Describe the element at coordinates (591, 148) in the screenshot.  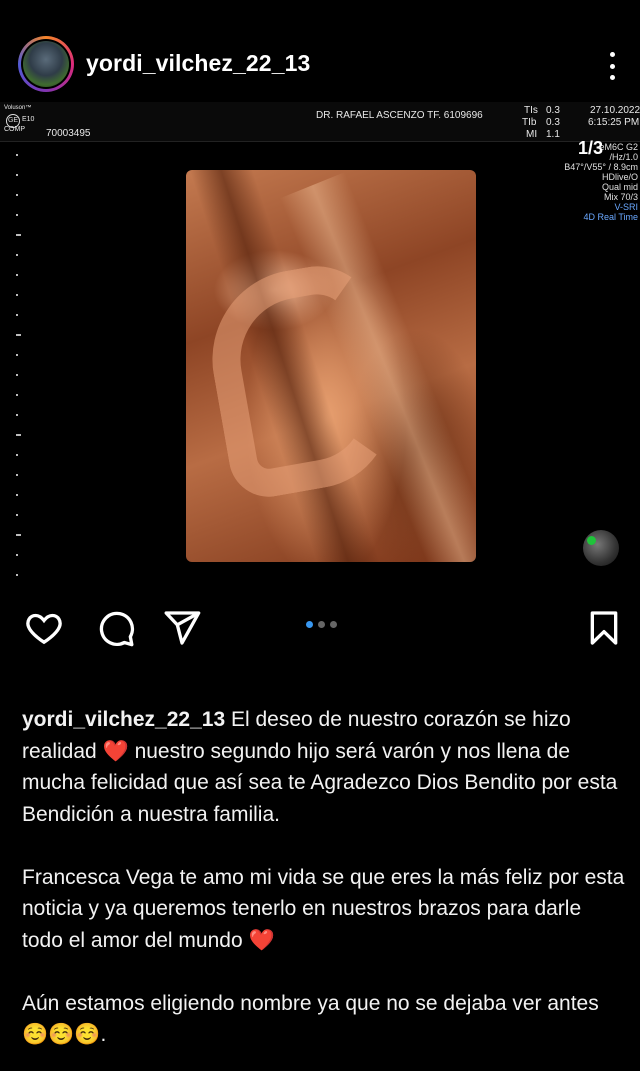
I see `image-counter: 1/3` at that location.